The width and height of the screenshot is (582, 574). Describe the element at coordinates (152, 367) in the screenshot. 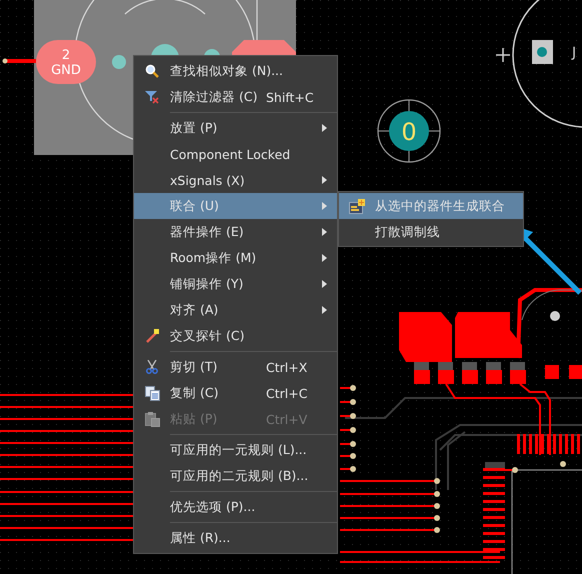

I see `scissors-icon` at that location.